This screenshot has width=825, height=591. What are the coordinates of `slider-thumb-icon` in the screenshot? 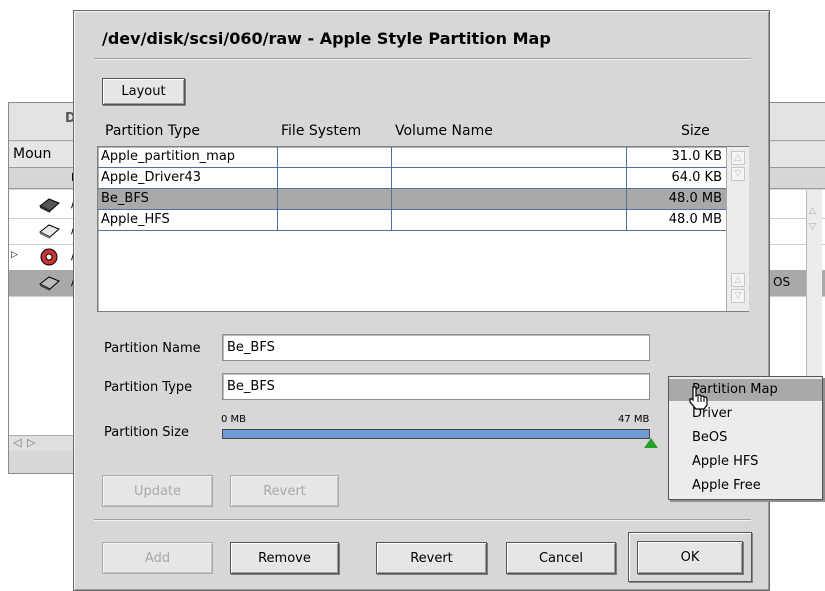 It's located at (651, 443).